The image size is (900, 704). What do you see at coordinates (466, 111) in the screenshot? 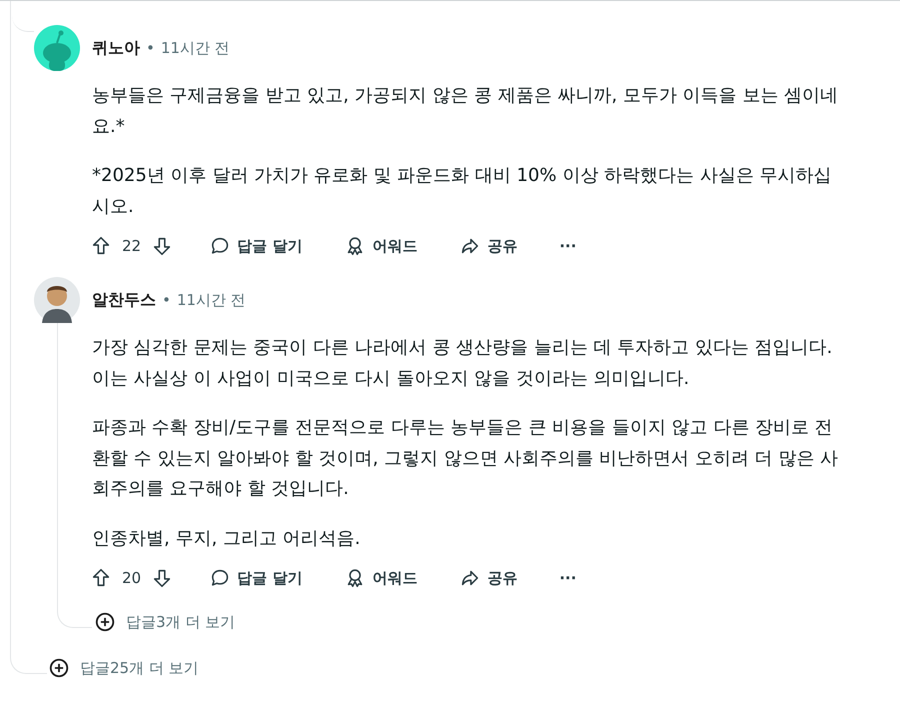
I see `comment-text: 농부들은 구제금융을 받고 있고, 가공되지 않은 콩 제품은 싸니까, 모두가 이득을 보는 셈이네요.*` at bounding box center [466, 111].